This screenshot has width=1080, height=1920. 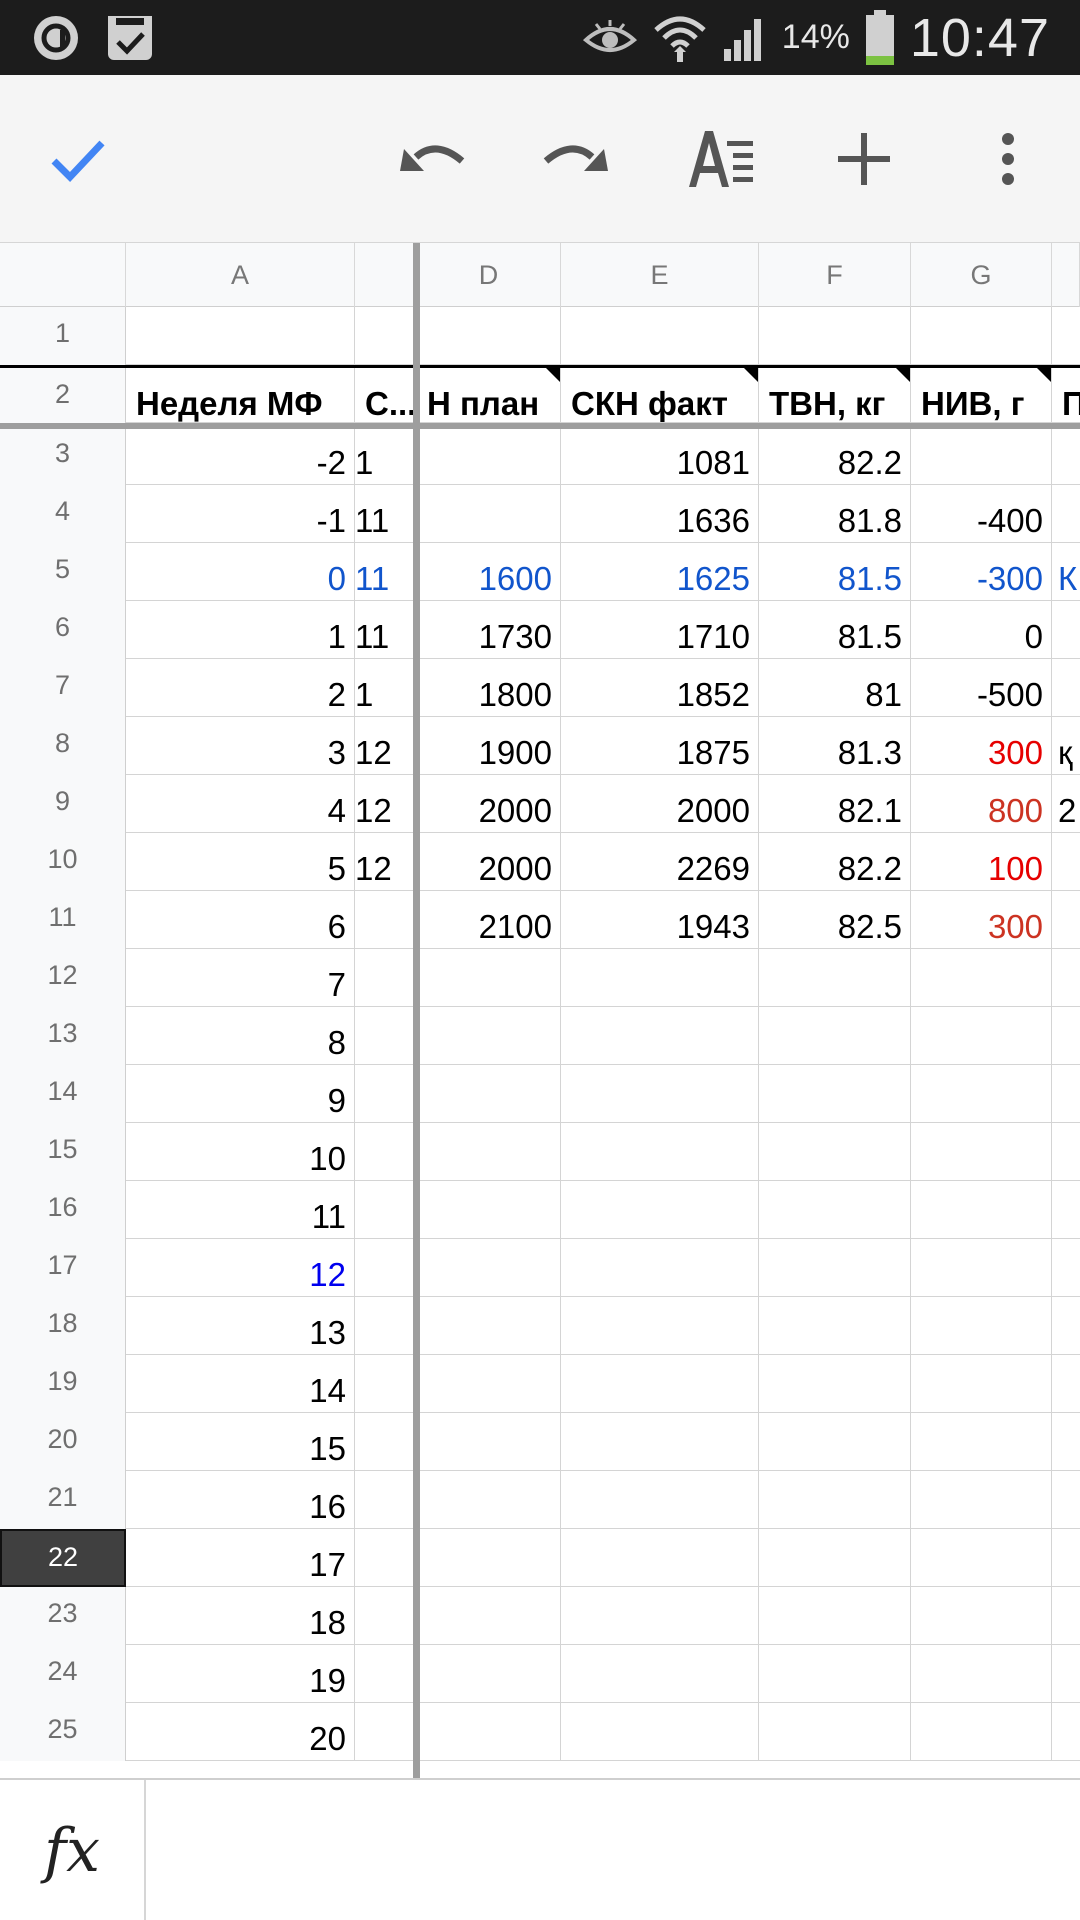 What do you see at coordinates (63, 746) in the screenshot?
I see `row-number: 8` at bounding box center [63, 746].